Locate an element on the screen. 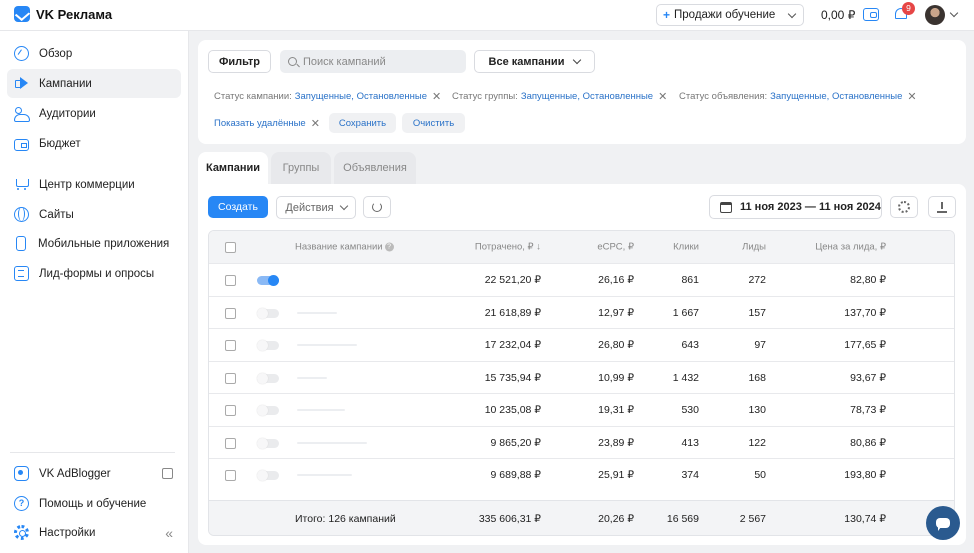 The width and height of the screenshot is (974, 553). cell-spent: 10 235,08 ₽ is located at coordinates (512, 410).